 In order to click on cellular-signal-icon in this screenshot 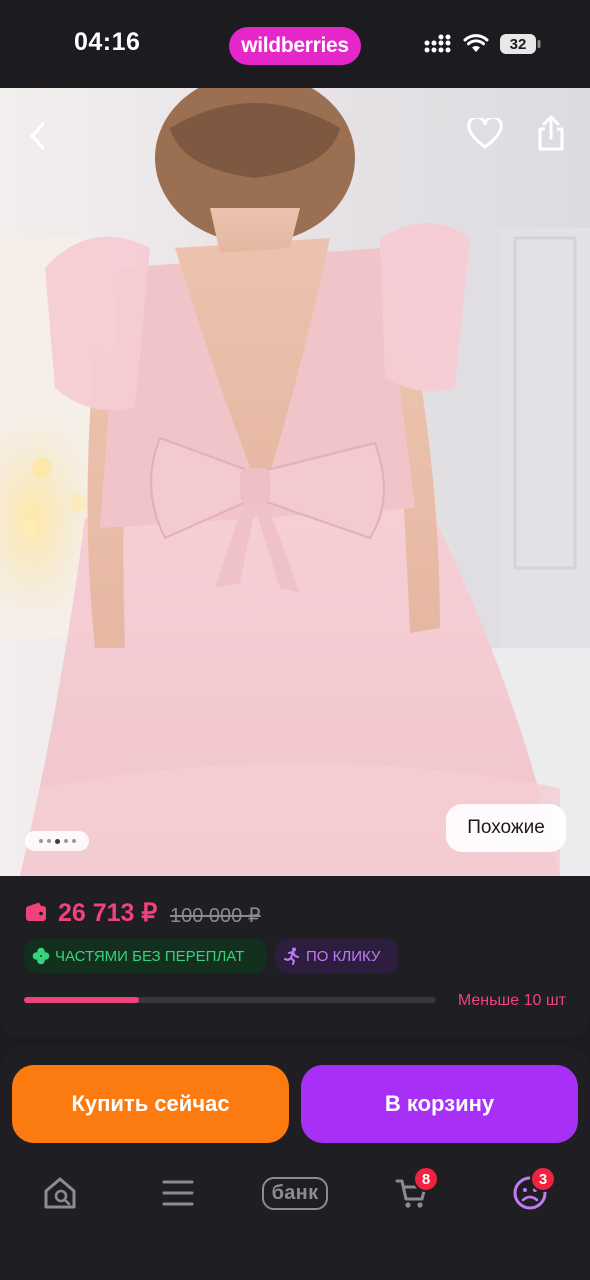, I will do `click(437, 43)`.